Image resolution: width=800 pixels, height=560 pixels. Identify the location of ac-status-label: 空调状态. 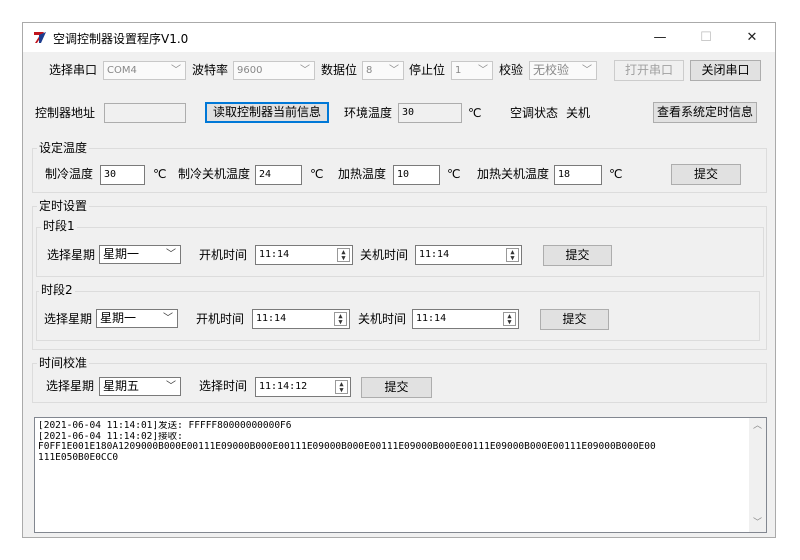
(534, 113).